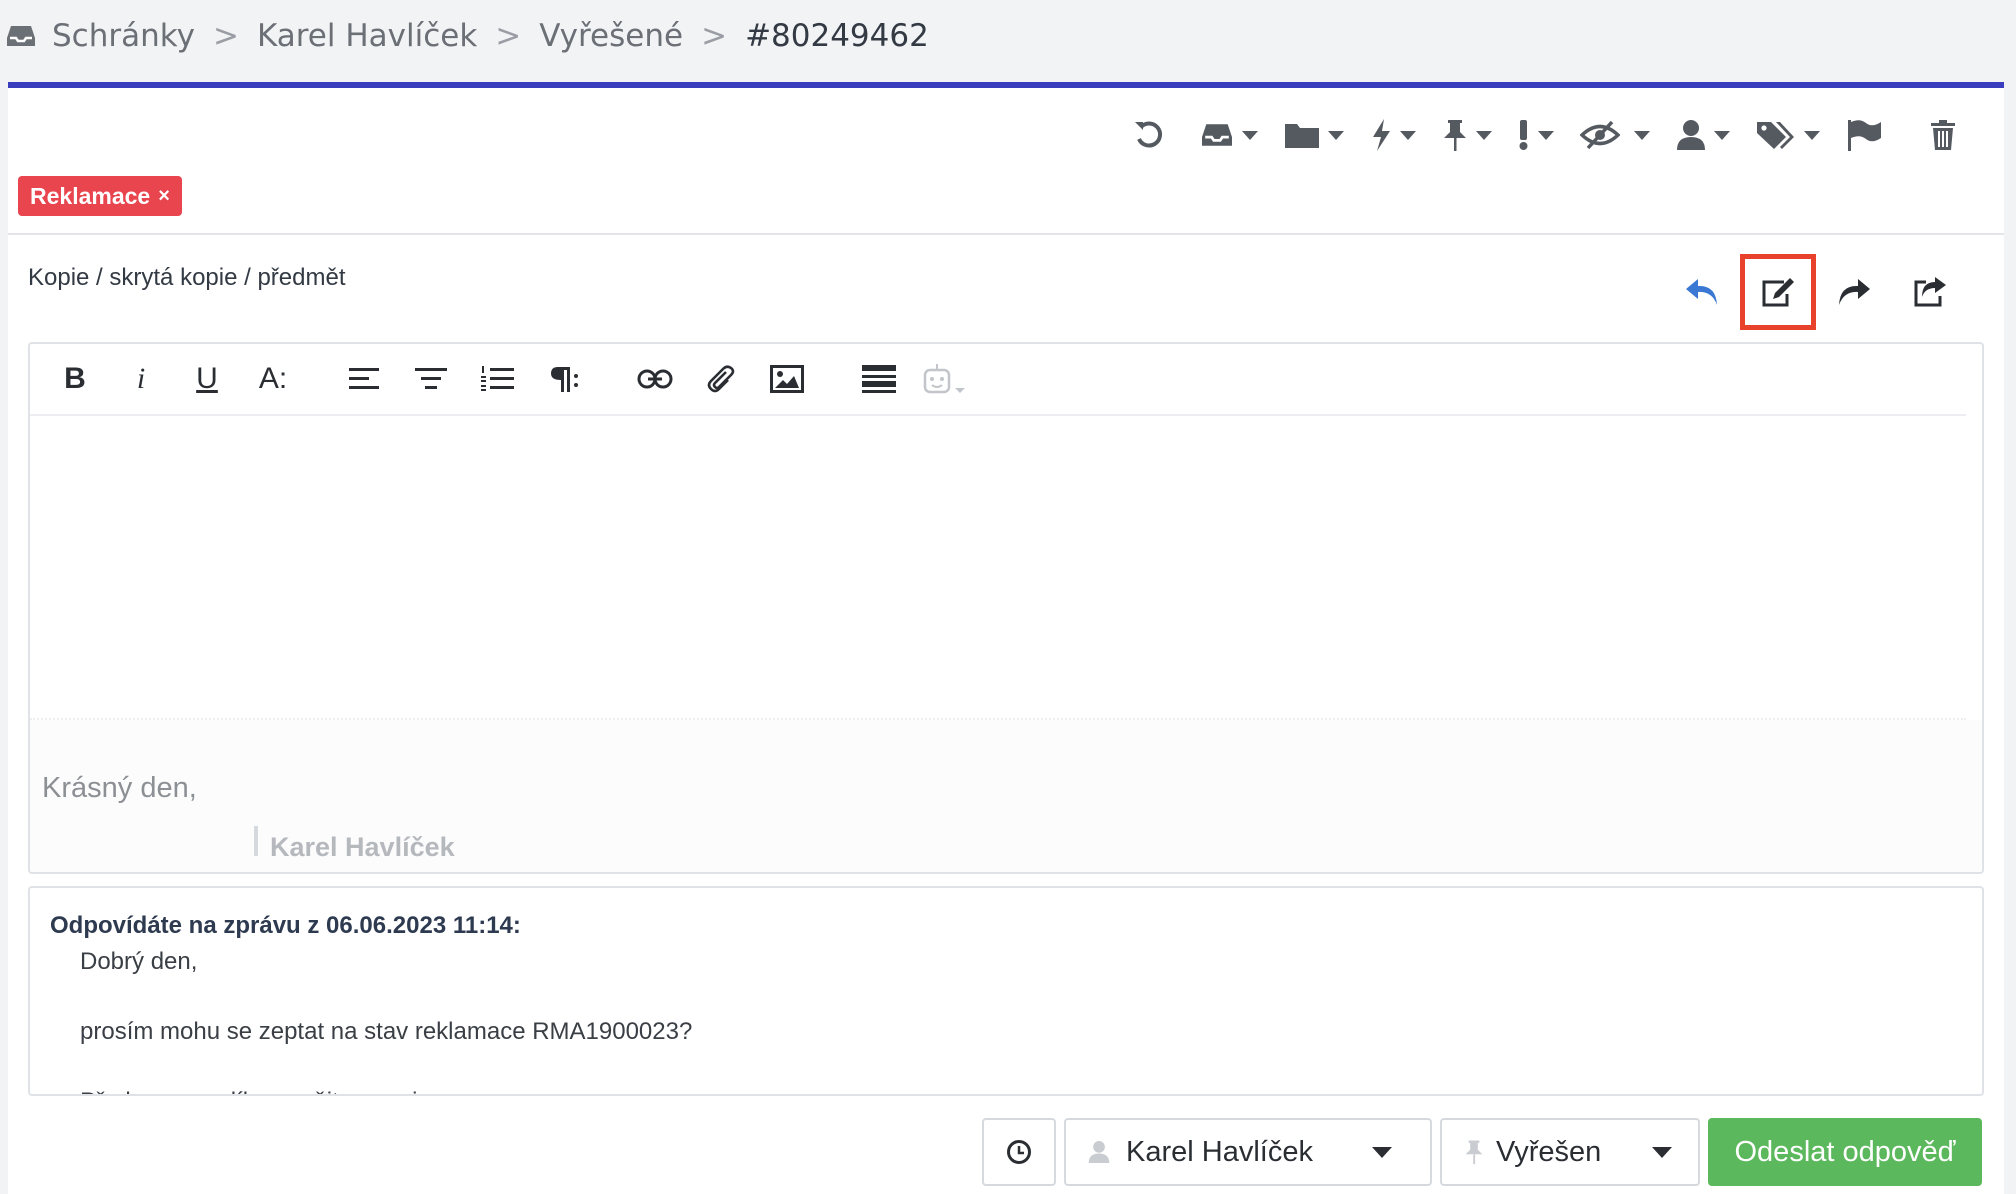 This screenshot has height=1194, width=2016. What do you see at coordinates (186, 278) in the screenshot?
I see `cc-bcc-subject-link: Kopie / skrytá kopie / předmět` at bounding box center [186, 278].